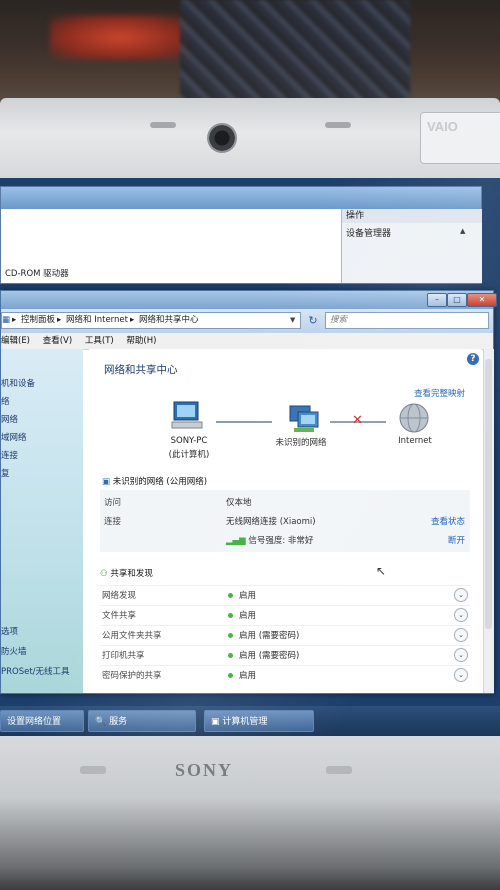 The image size is (500, 890). I want to click on sharing-row: 网络发现 启用 ⌄, so click(285, 595).